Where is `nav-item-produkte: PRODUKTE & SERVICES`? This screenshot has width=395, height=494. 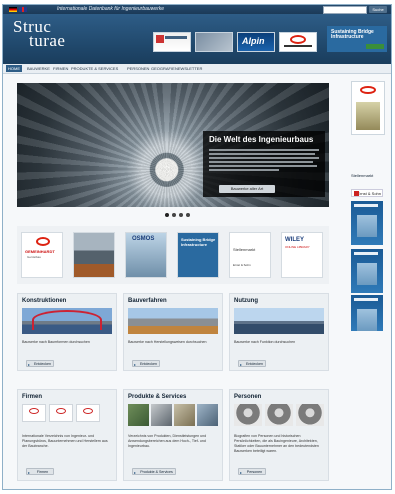 nav-item-produkte: PRODUKTE & SERVICES is located at coordinates (94, 68).